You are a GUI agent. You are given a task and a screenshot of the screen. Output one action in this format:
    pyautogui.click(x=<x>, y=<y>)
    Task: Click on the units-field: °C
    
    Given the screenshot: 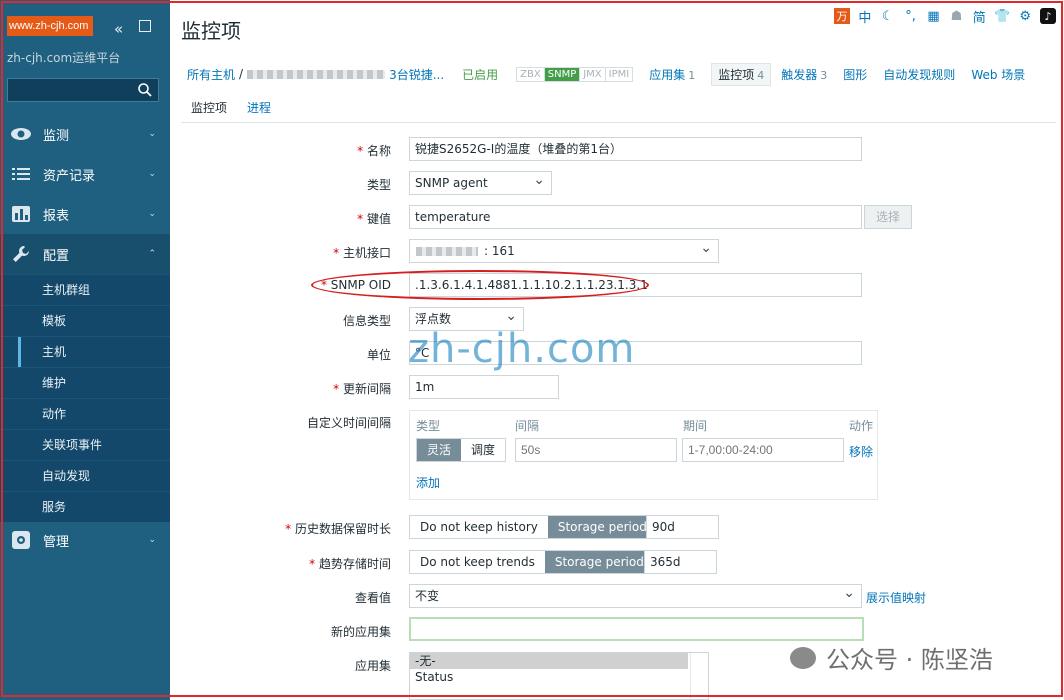 What is the action you would take?
    pyautogui.click(x=635, y=353)
    